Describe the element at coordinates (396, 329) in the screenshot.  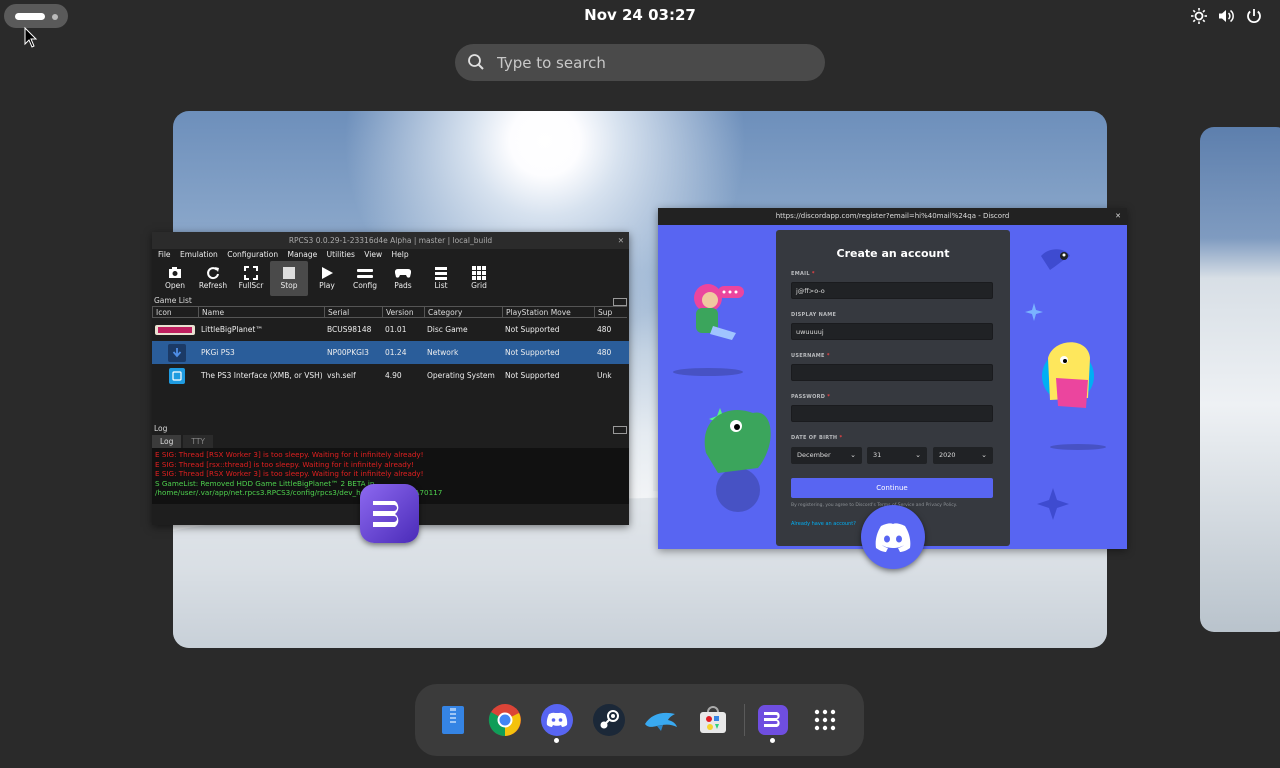
I see `game-version: 01.01` at that location.